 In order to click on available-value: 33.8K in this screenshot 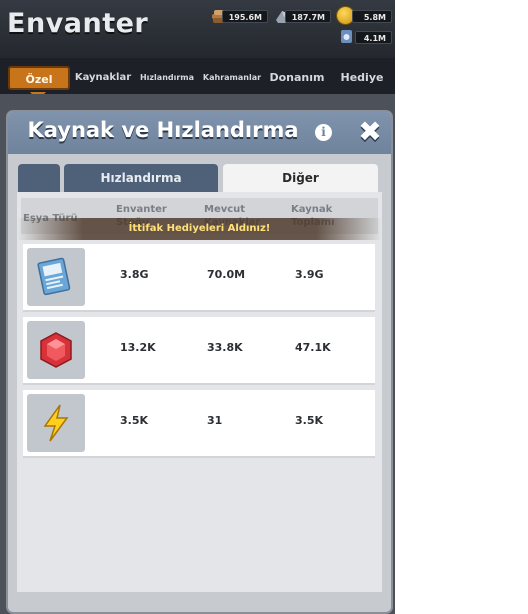, I will do `click(225, 347)`.